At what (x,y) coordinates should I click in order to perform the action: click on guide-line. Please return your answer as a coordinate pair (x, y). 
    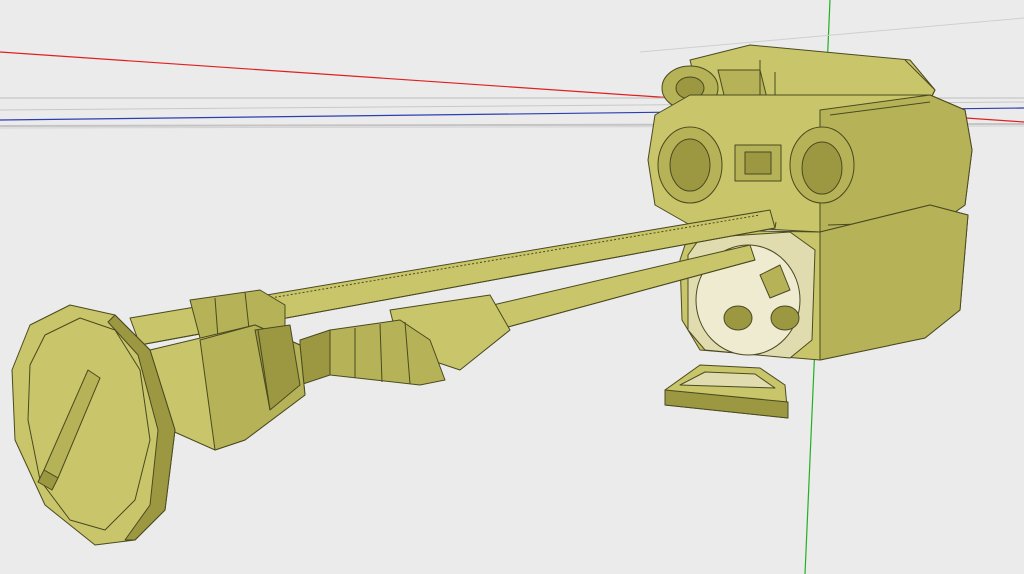
    Looking at the image, I should click on (831, 35).